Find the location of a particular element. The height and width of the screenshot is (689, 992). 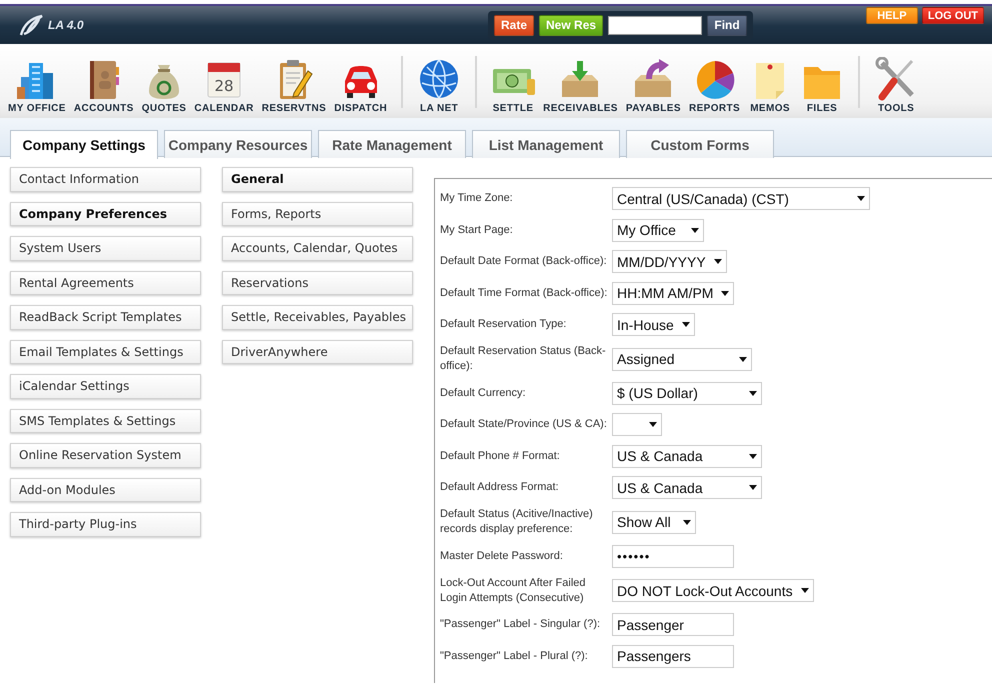

tab: List Management is located at coordinates (546, 144).